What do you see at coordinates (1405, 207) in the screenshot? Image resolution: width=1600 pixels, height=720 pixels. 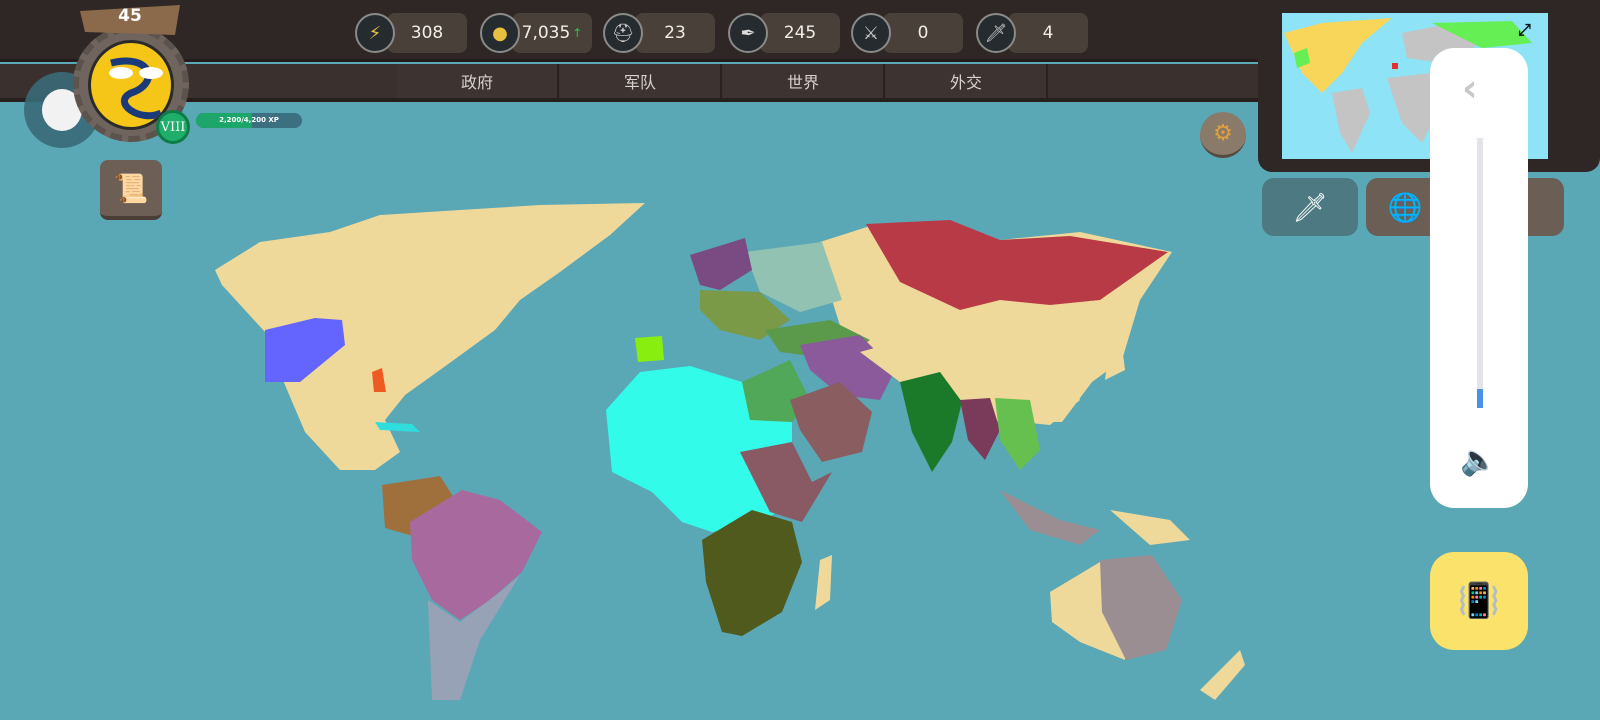 I see `globe-icon: 🌐` at bounding box center [1405, 207].